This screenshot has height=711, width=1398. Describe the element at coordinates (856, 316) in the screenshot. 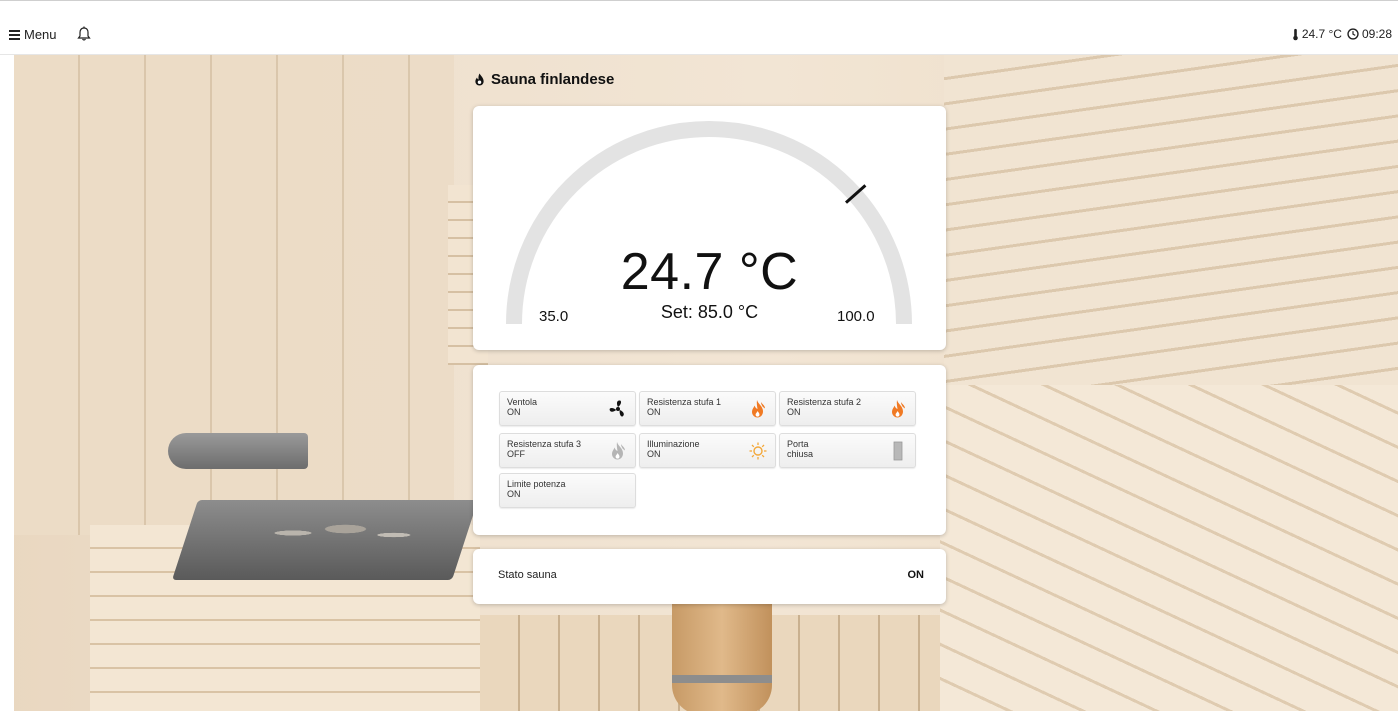

I see `gauge-max-label: 100.0` at that location.